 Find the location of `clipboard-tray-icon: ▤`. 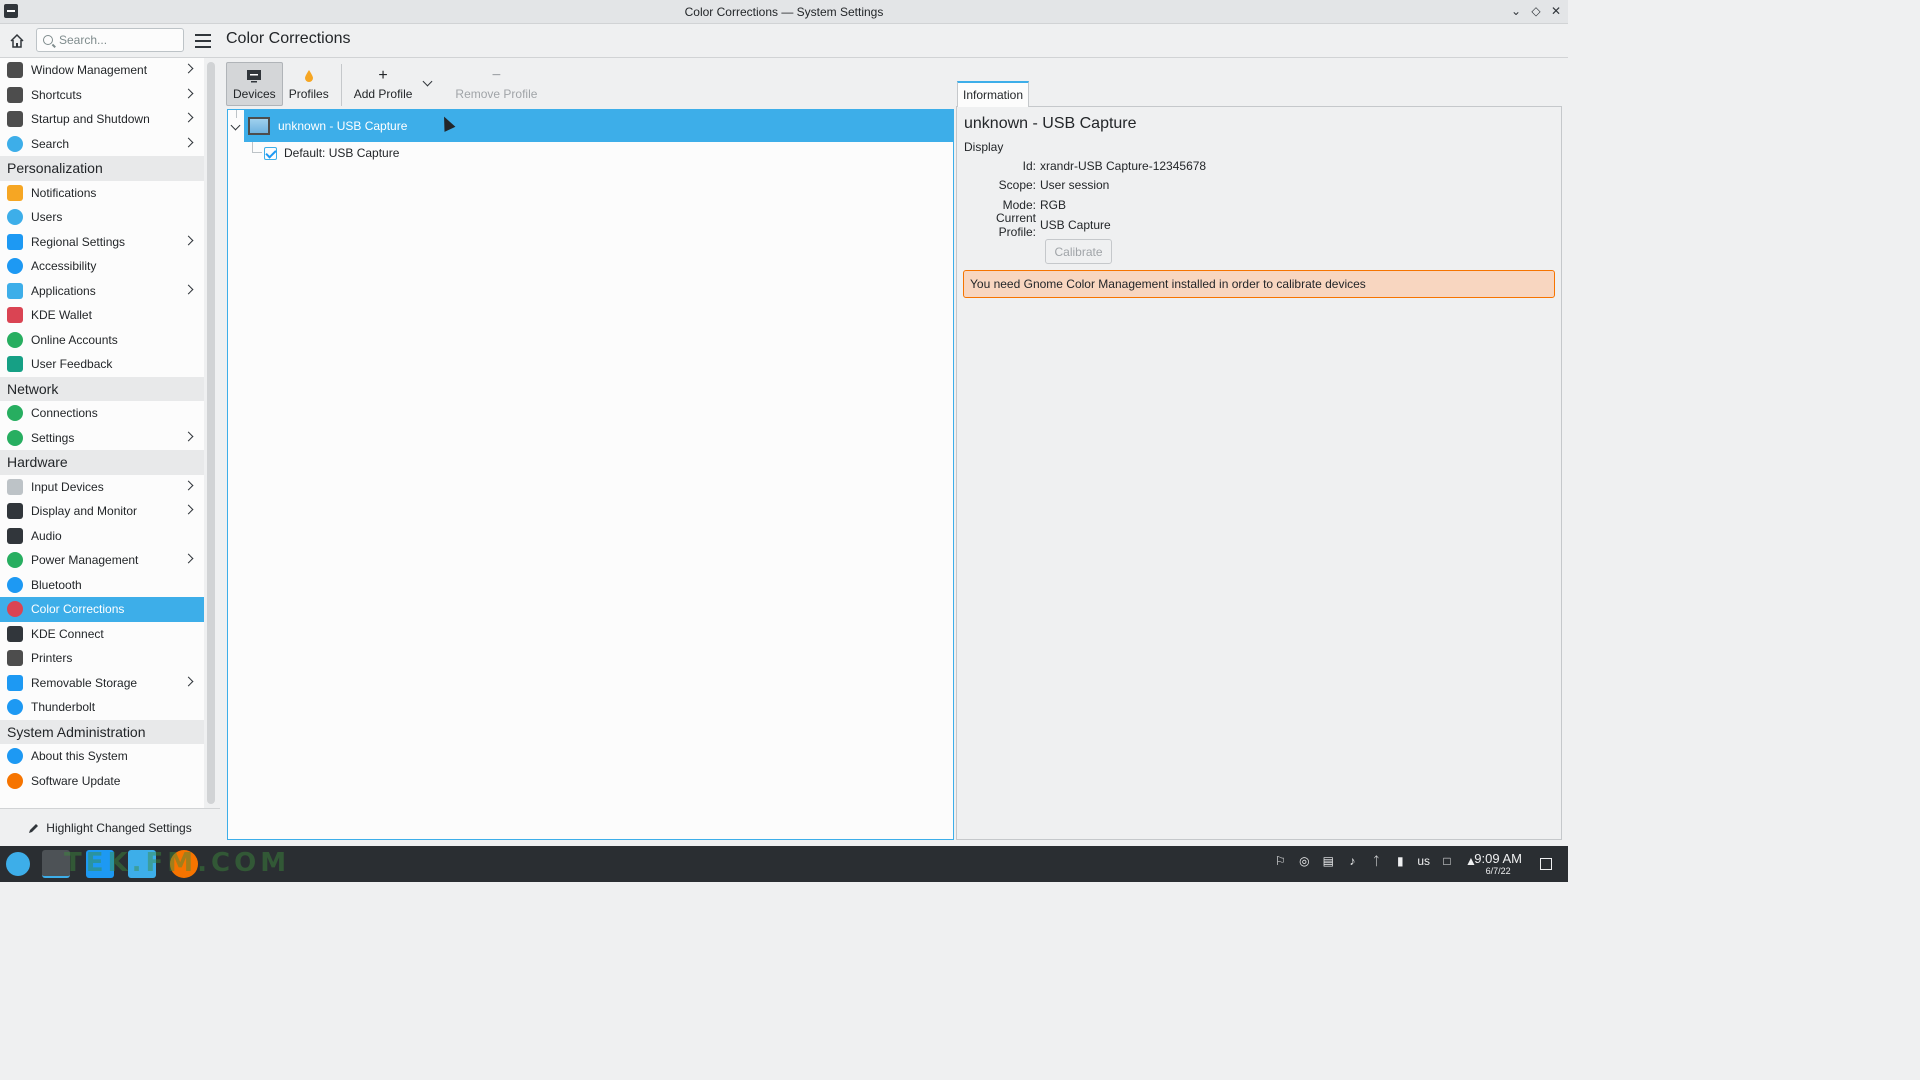

clipboard-tray-icon: ▤ is located at coordinates (1328, 861).